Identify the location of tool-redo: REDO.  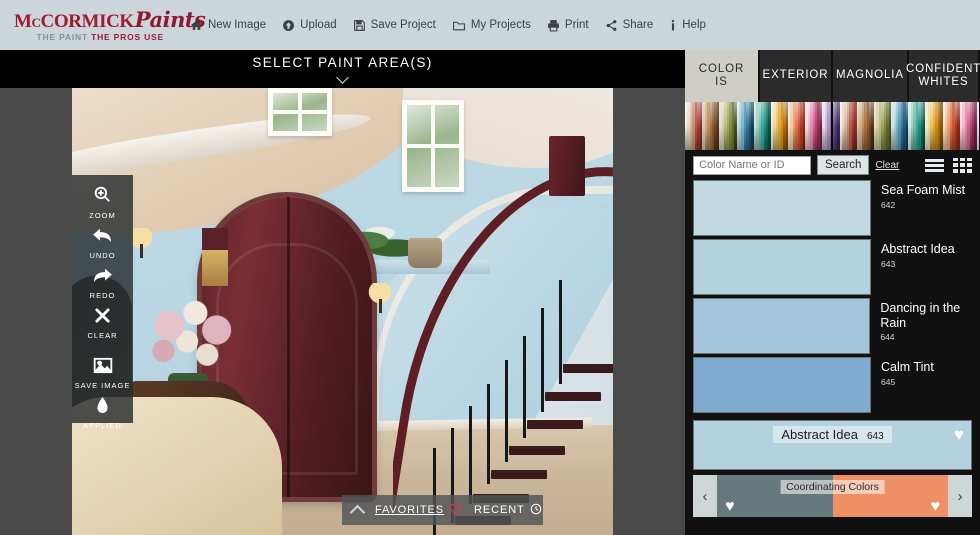
(102, 283).